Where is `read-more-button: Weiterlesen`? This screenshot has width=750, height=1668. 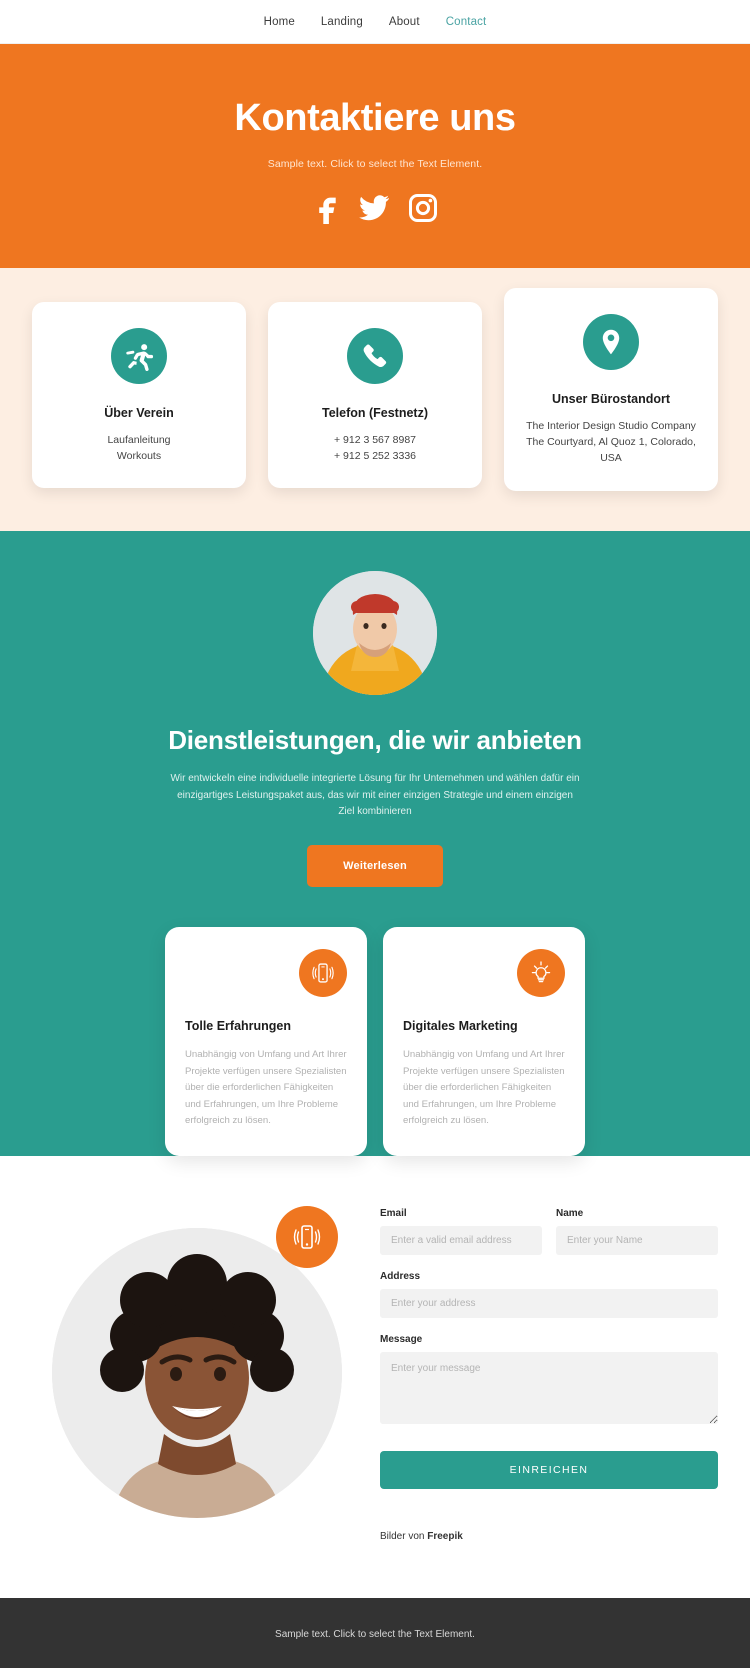 read-more-button: Weiterlesen is located at coordinates (375, 866).